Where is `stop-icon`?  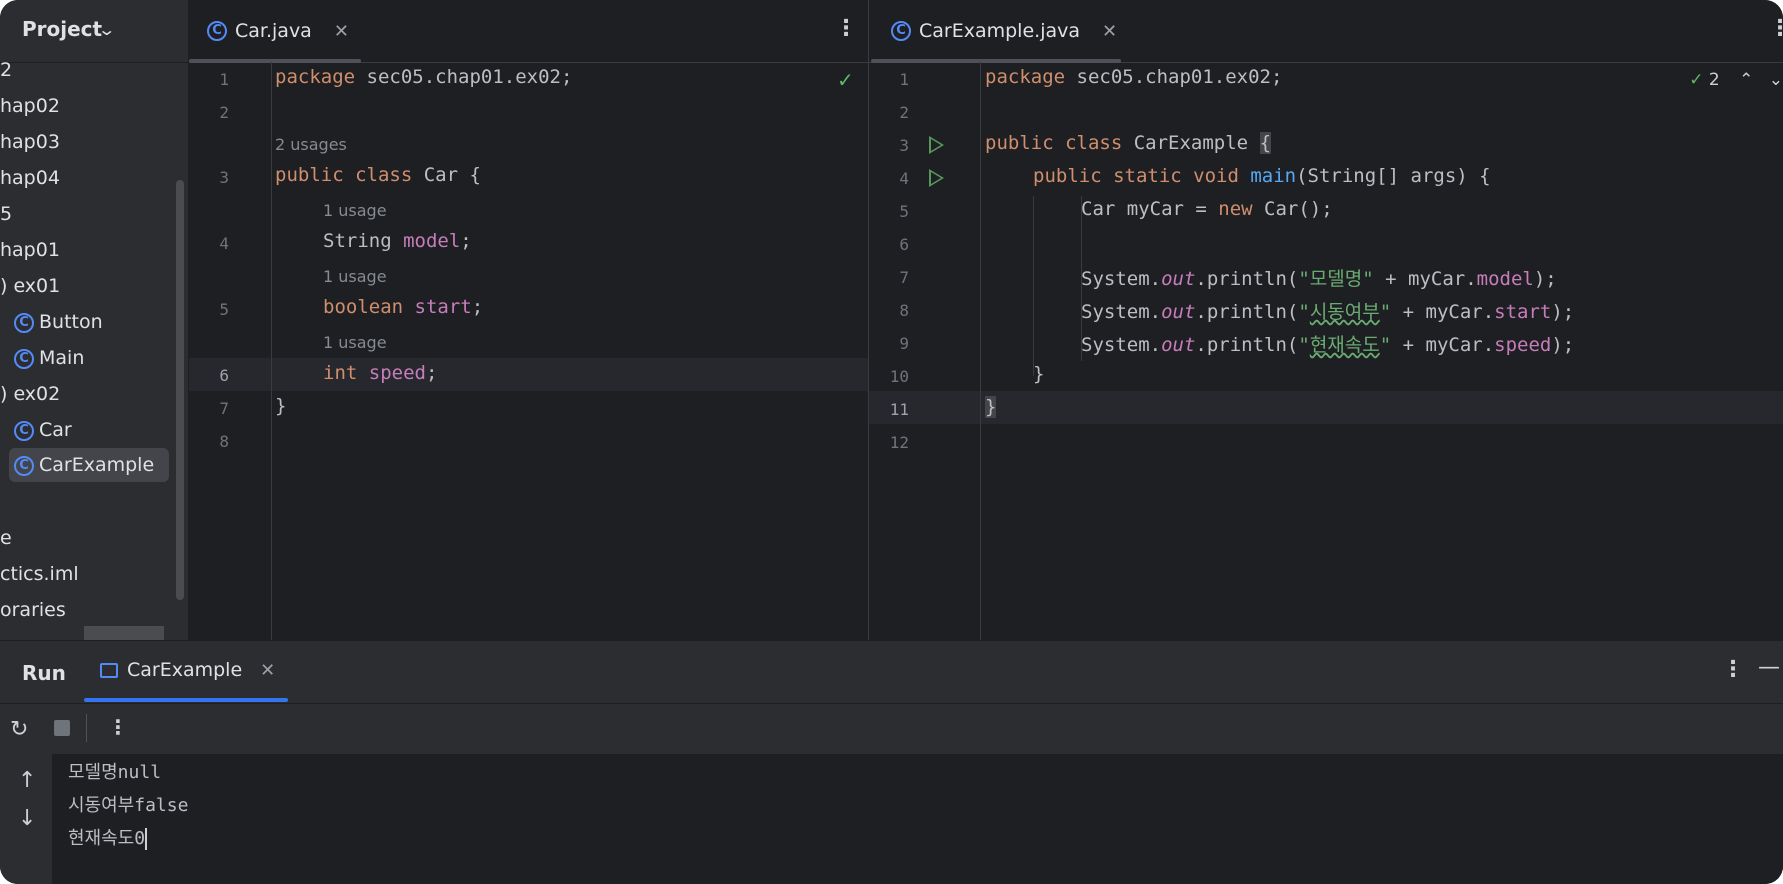 stop-icon is located at coordinates (62, 728).